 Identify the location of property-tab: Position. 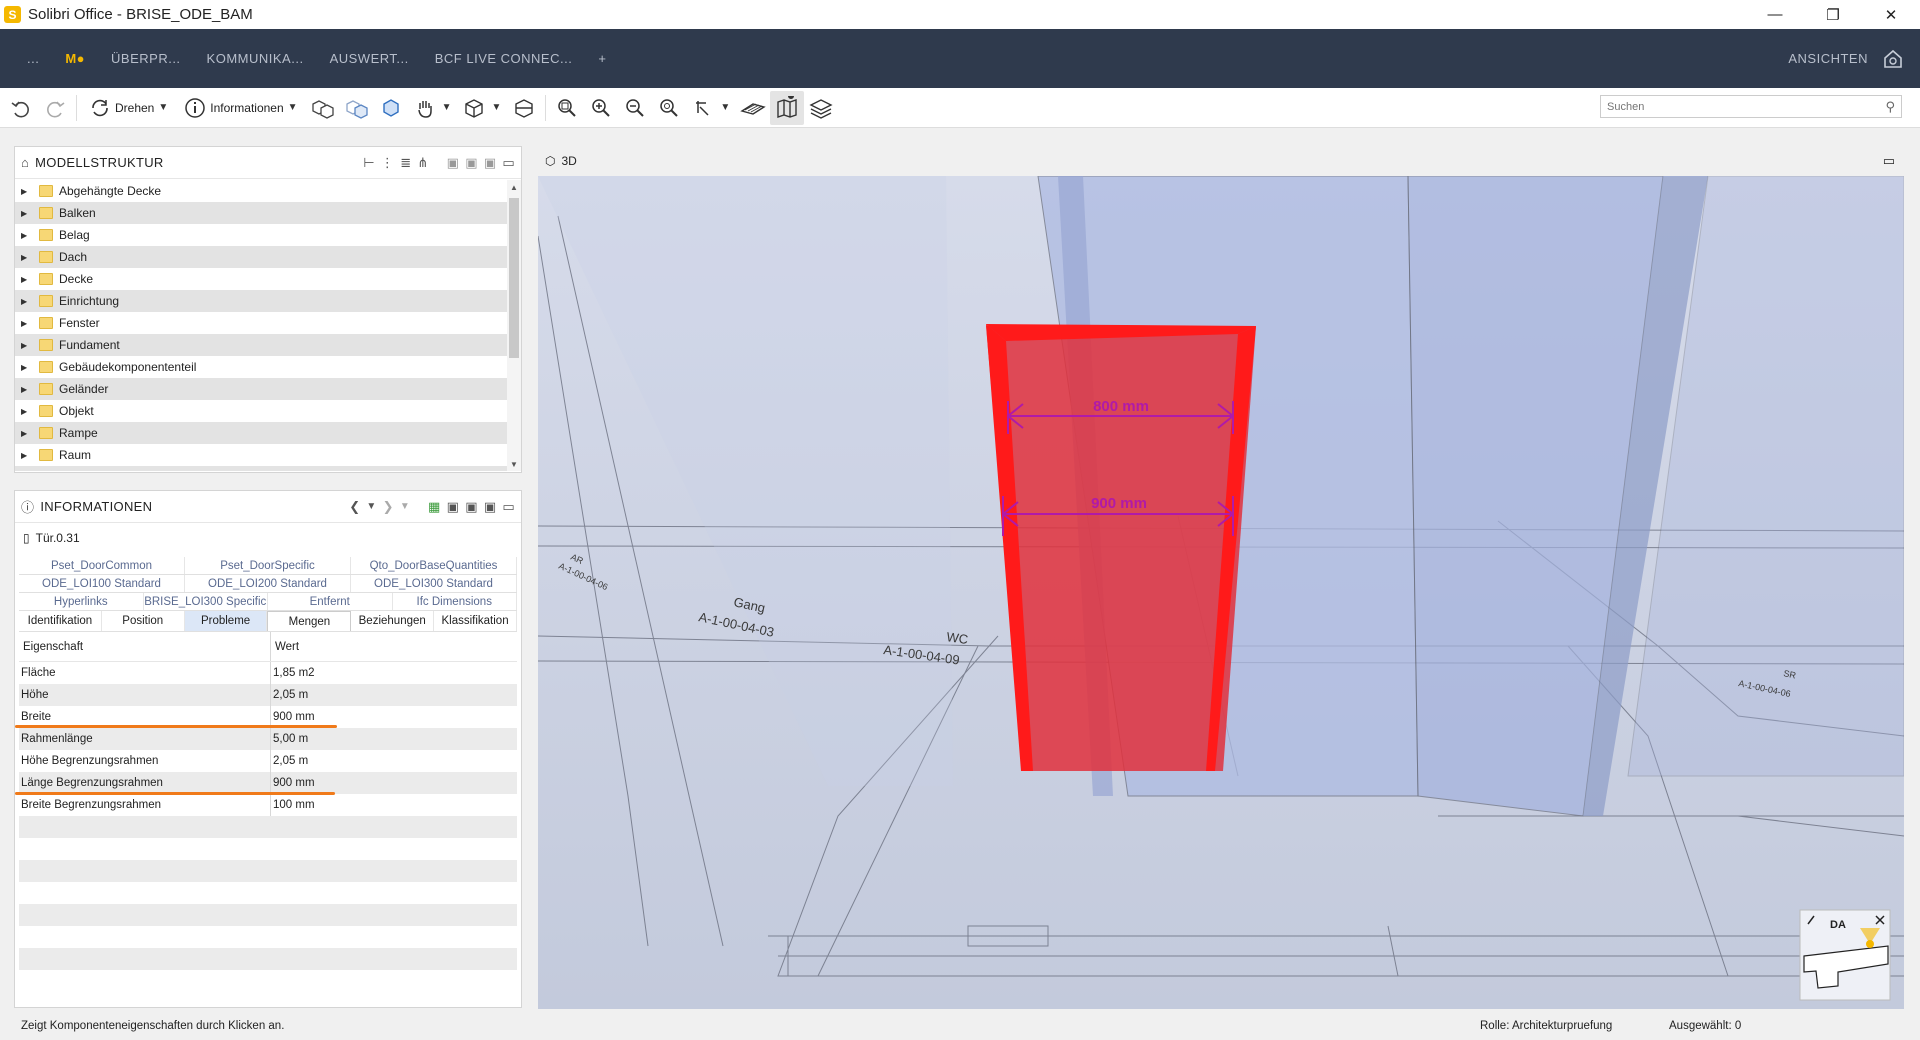
(143, 621).